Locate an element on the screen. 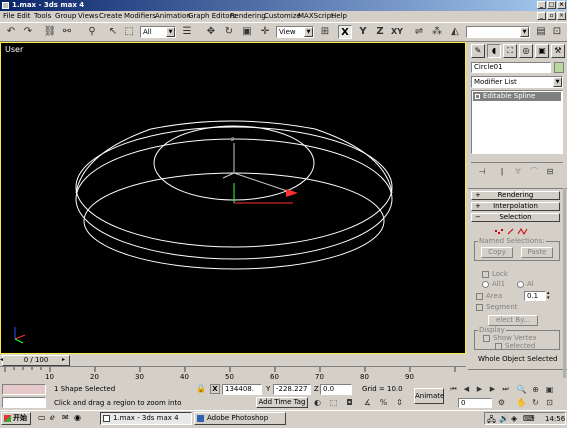 This screenshot has height=428, width=567. area-spinner-input: 0.1 is located at coordinates (535, 296).